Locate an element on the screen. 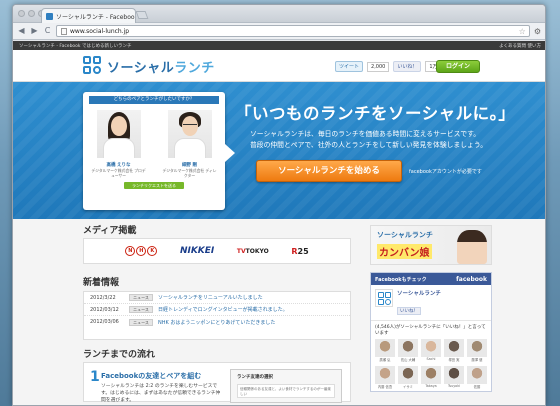 The image size is (560, 406). r25-logo: R25 is located at coordinates (300, 251).